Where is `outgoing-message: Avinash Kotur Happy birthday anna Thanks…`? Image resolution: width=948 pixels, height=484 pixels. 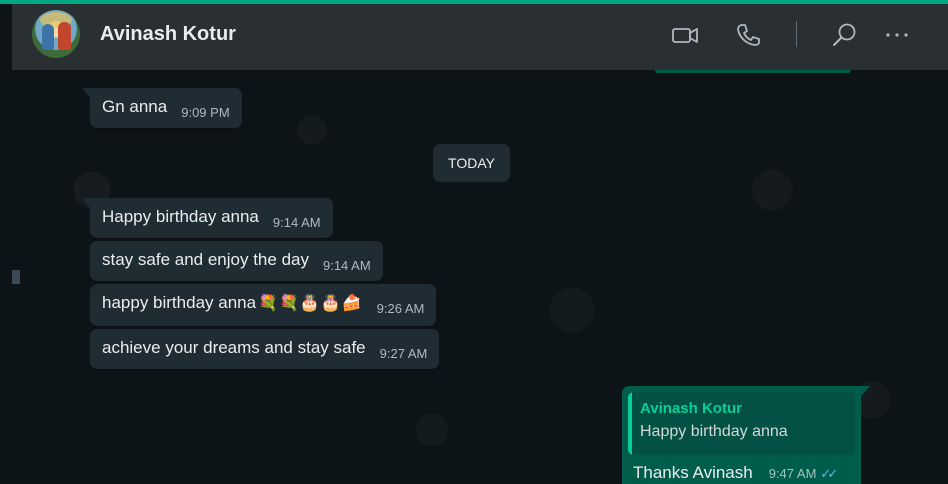
outgoing-message: Avinash Kotur Happy birthday anna Thanks… is located at coordinates (746, 435).